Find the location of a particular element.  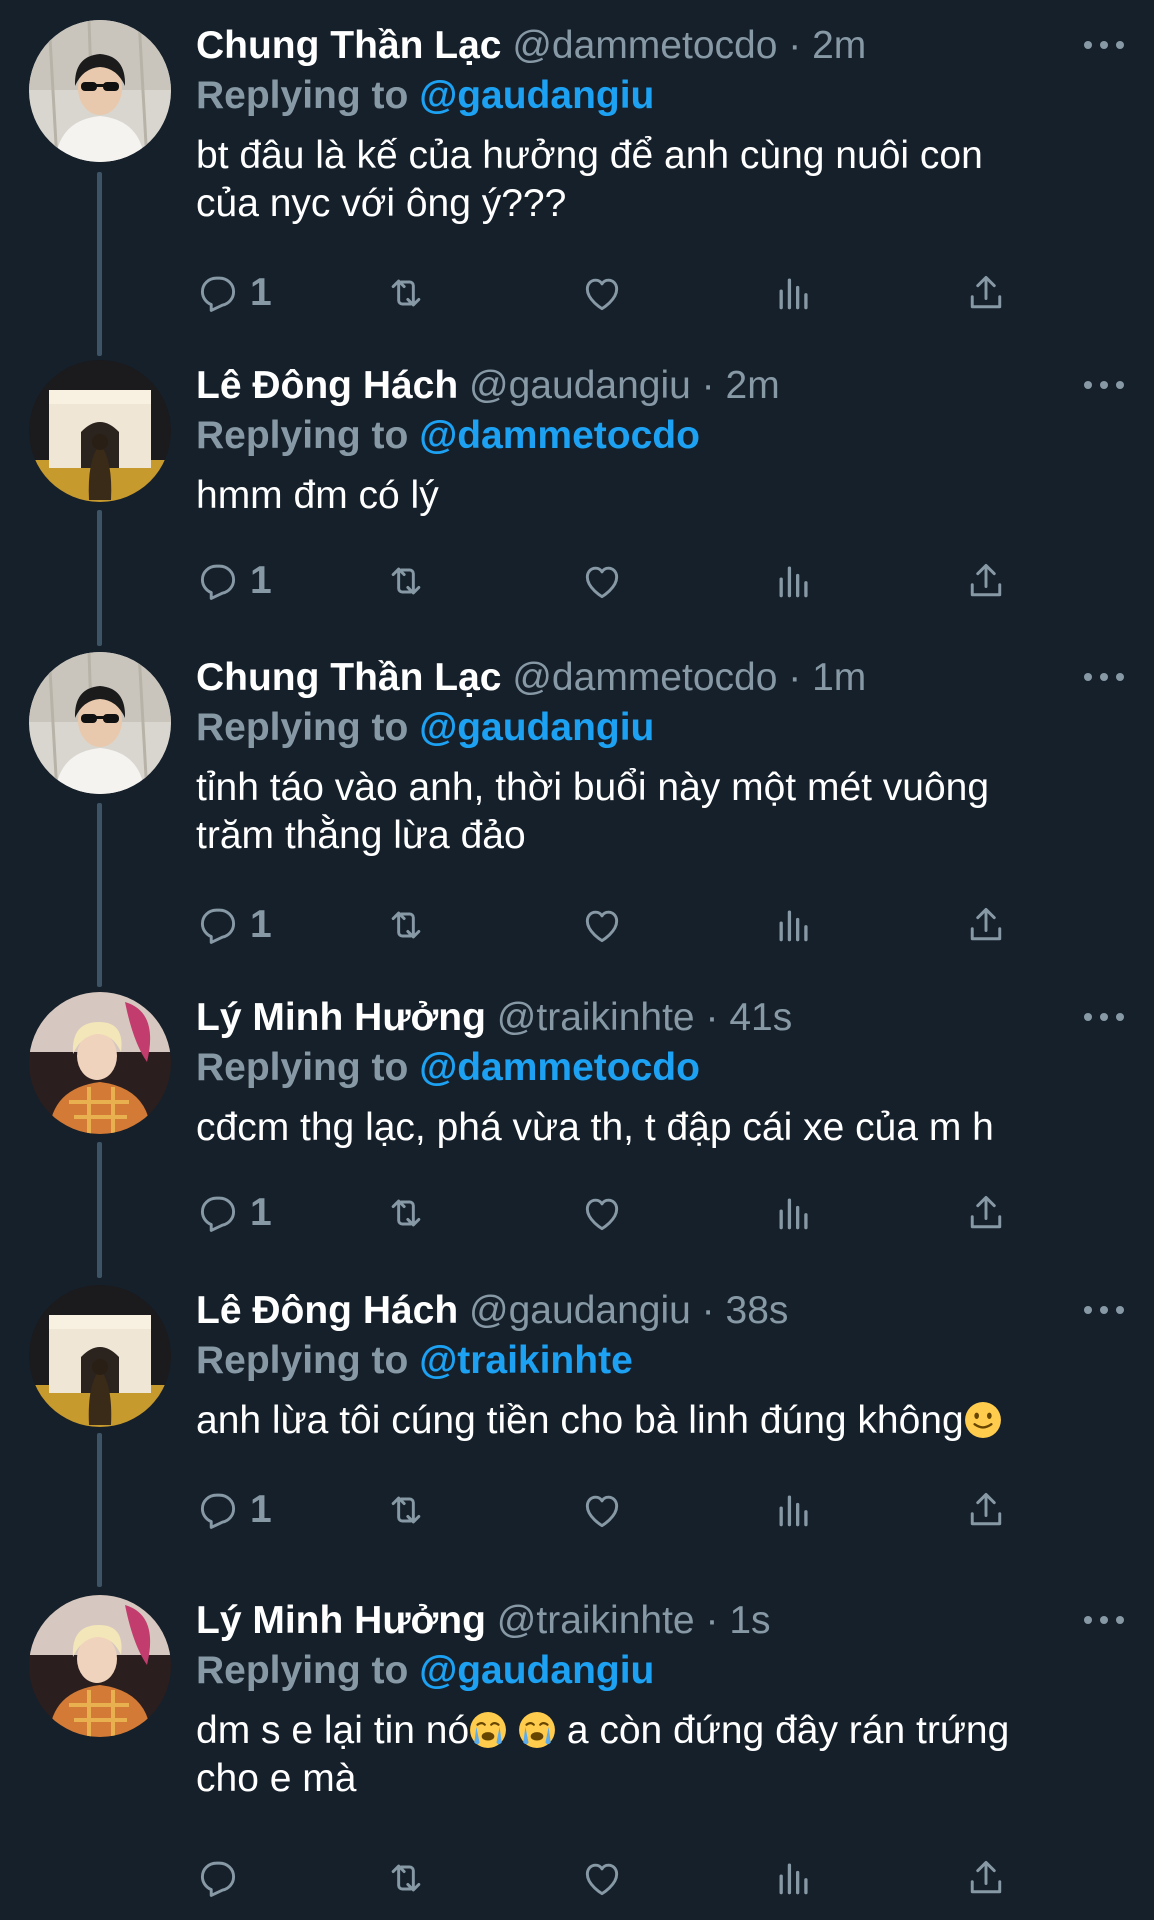

avatar-boy-sunglasses is located at coordinates (100, 91).